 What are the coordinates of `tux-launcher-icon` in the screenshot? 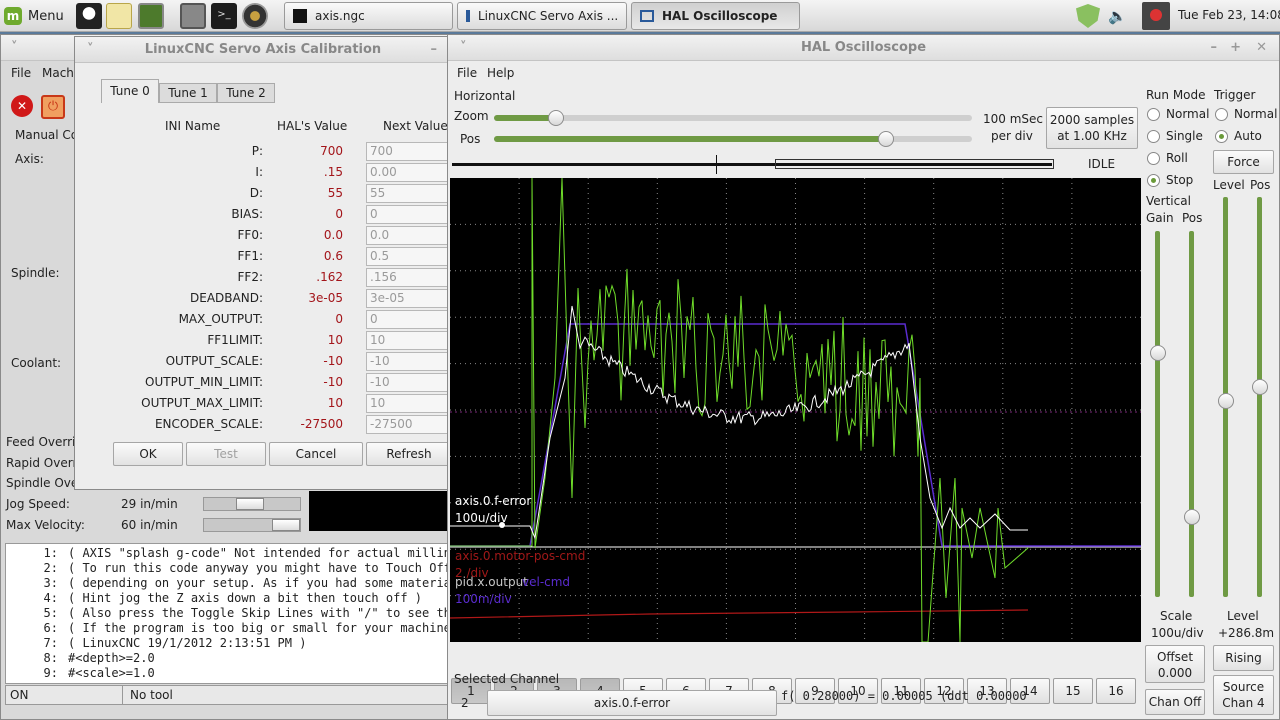 It's located at (89, 16).